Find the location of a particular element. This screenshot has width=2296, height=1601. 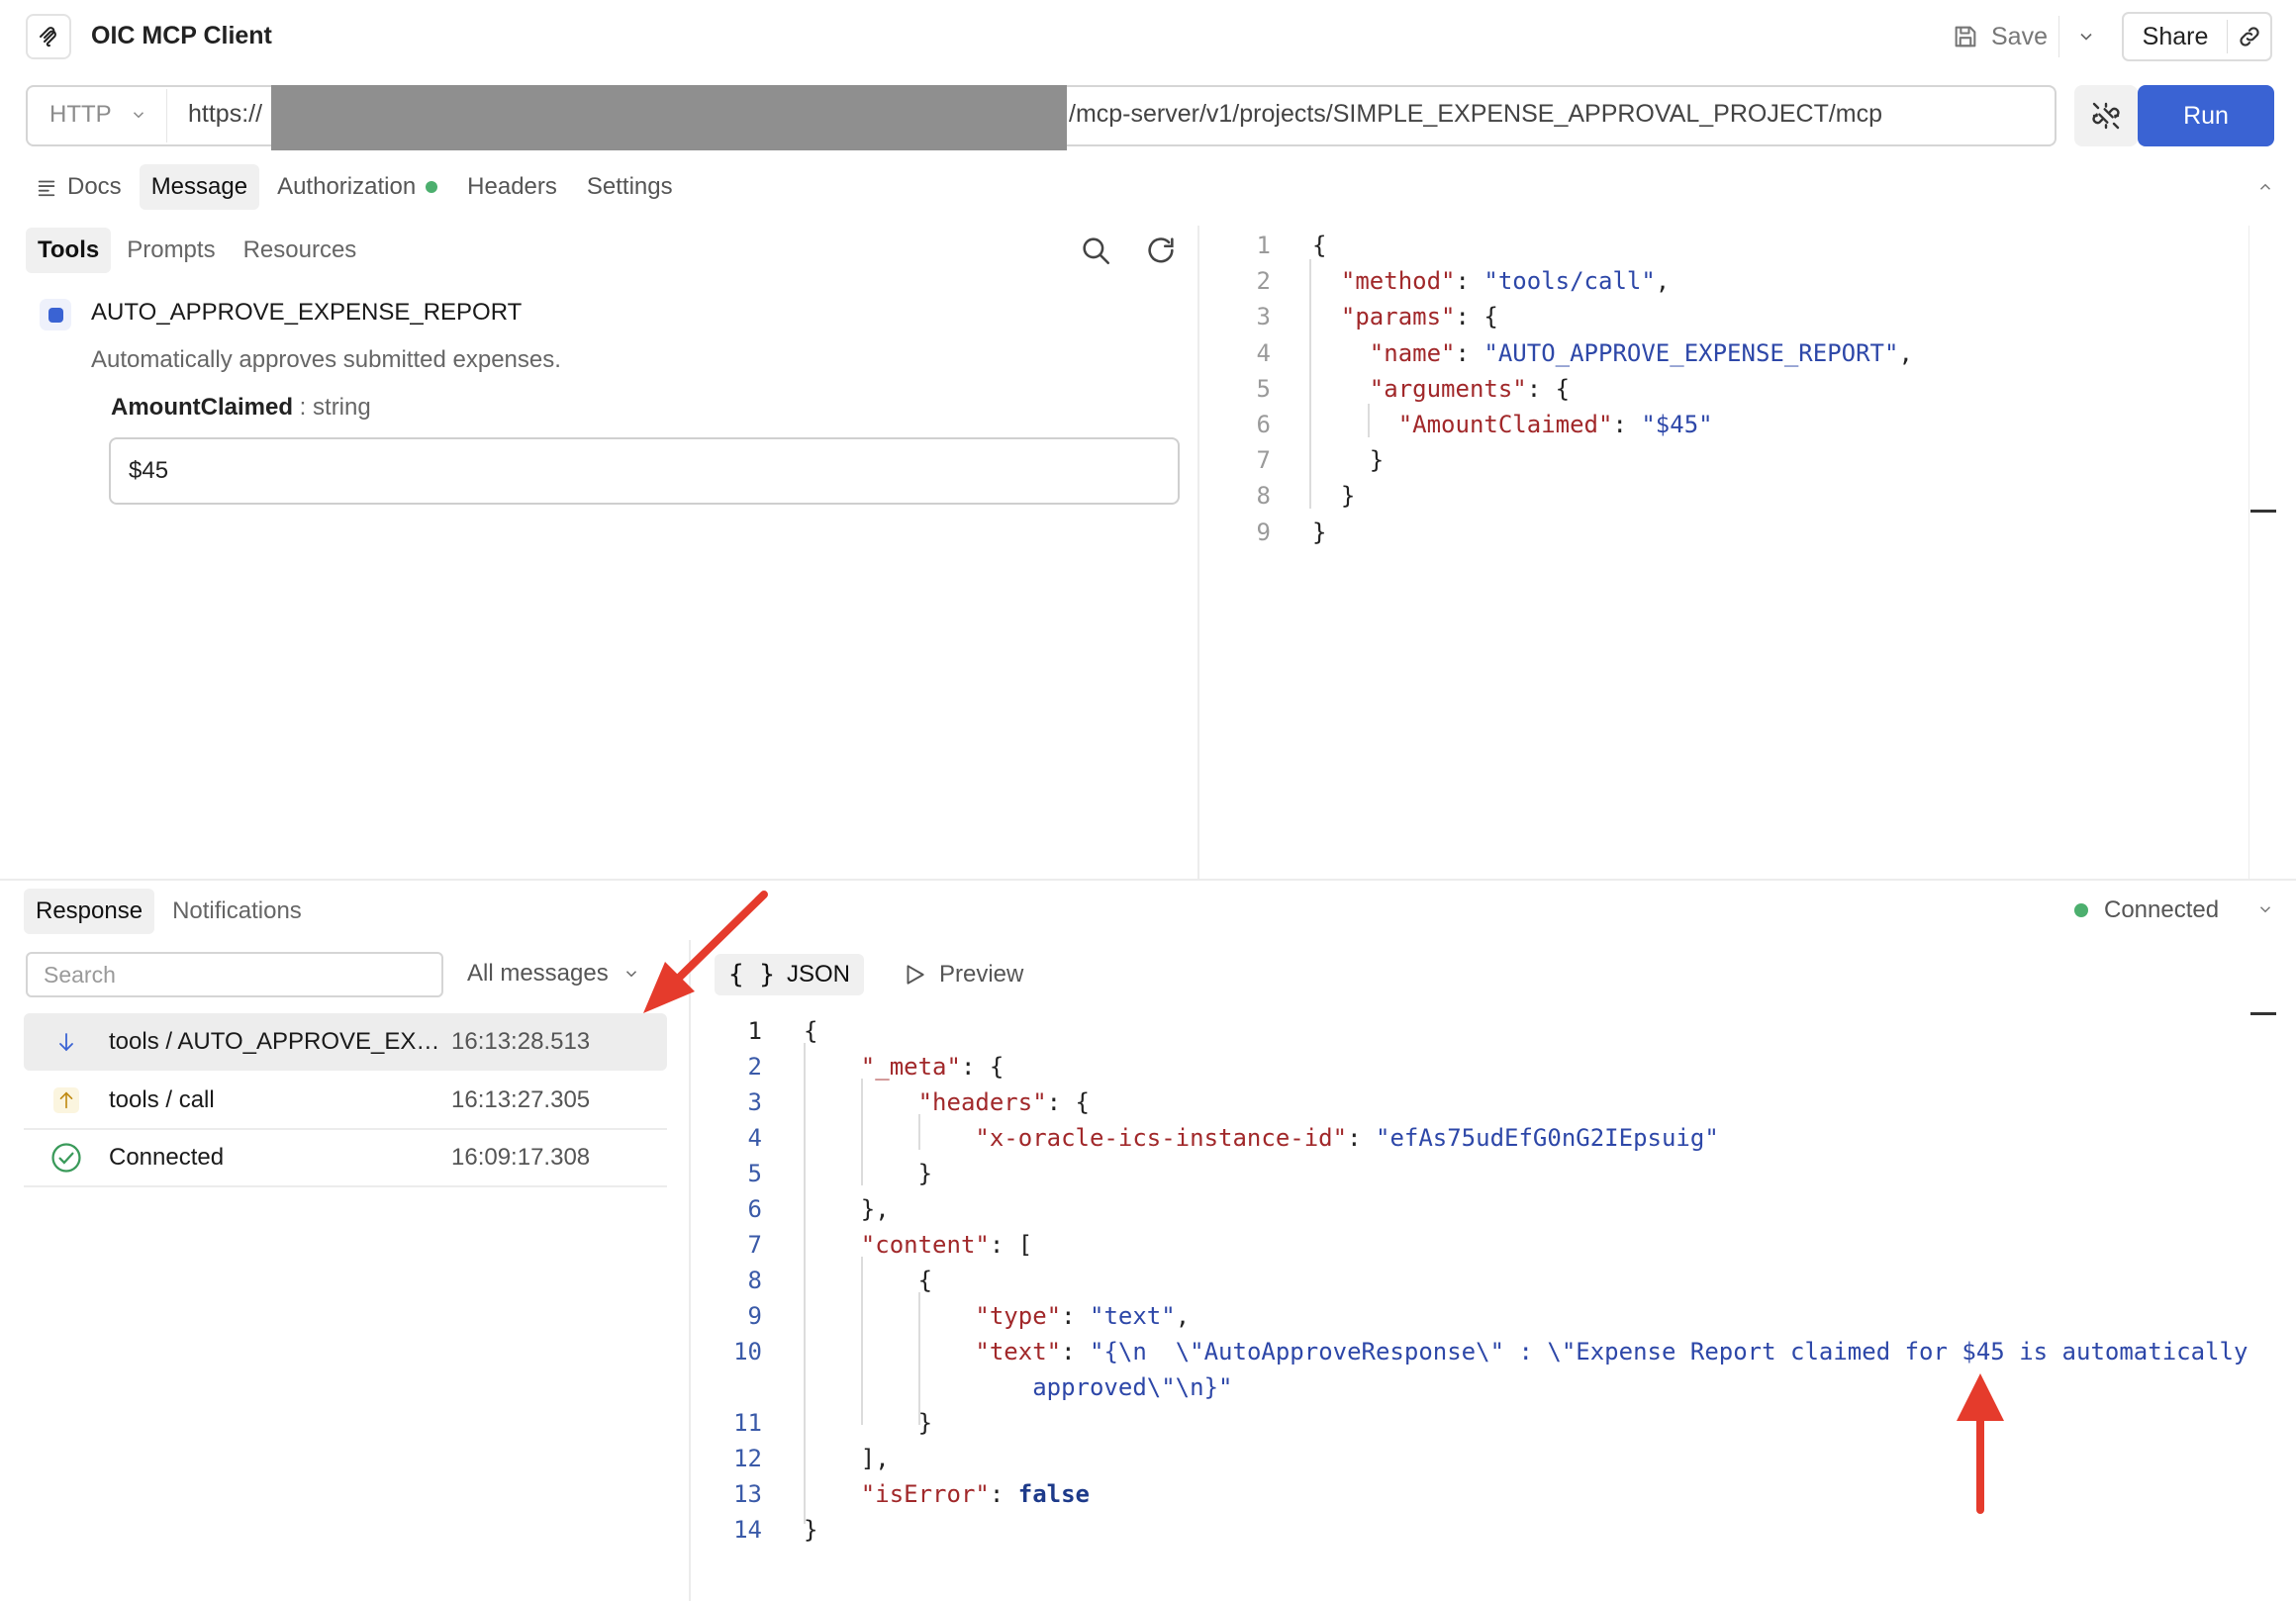

code-line: 12 ], is located at coordinates (811, 1459).